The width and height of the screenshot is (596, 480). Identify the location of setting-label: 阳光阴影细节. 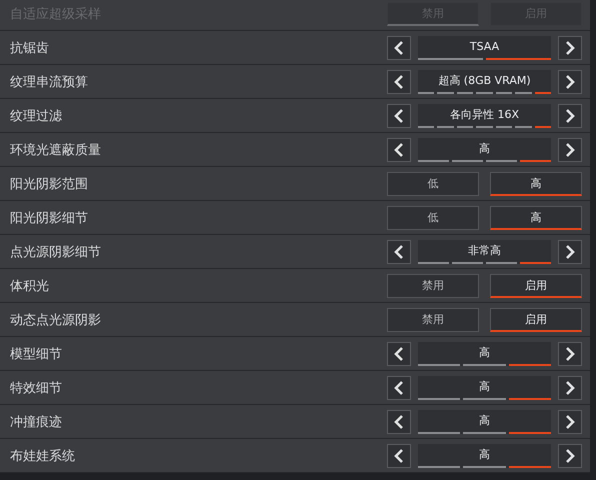
(49, 218).